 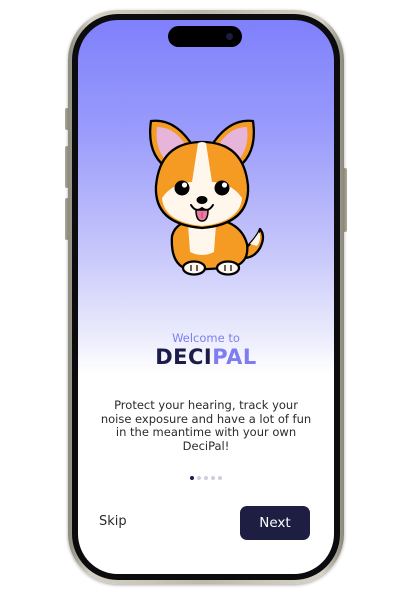 I want to click on next-button: Next, so click(x=275, y=523).